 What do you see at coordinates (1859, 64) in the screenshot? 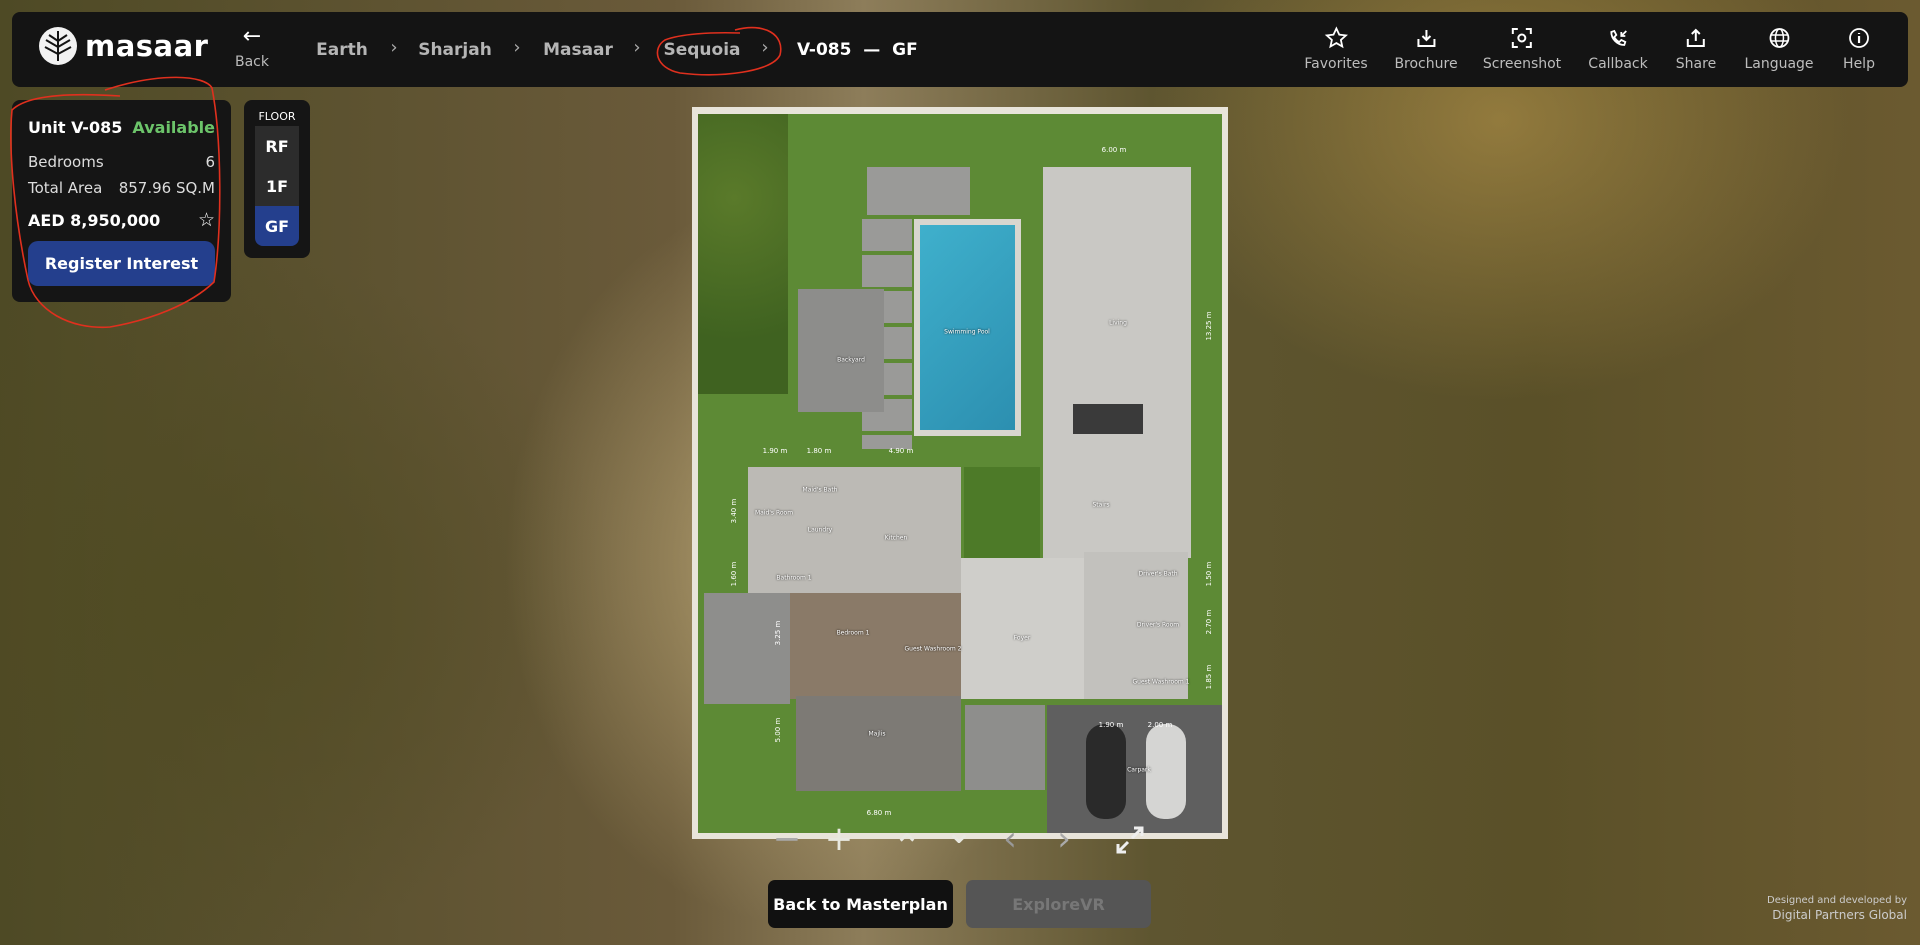
I see `help-label: Help` at bounding box center [1859, 64].